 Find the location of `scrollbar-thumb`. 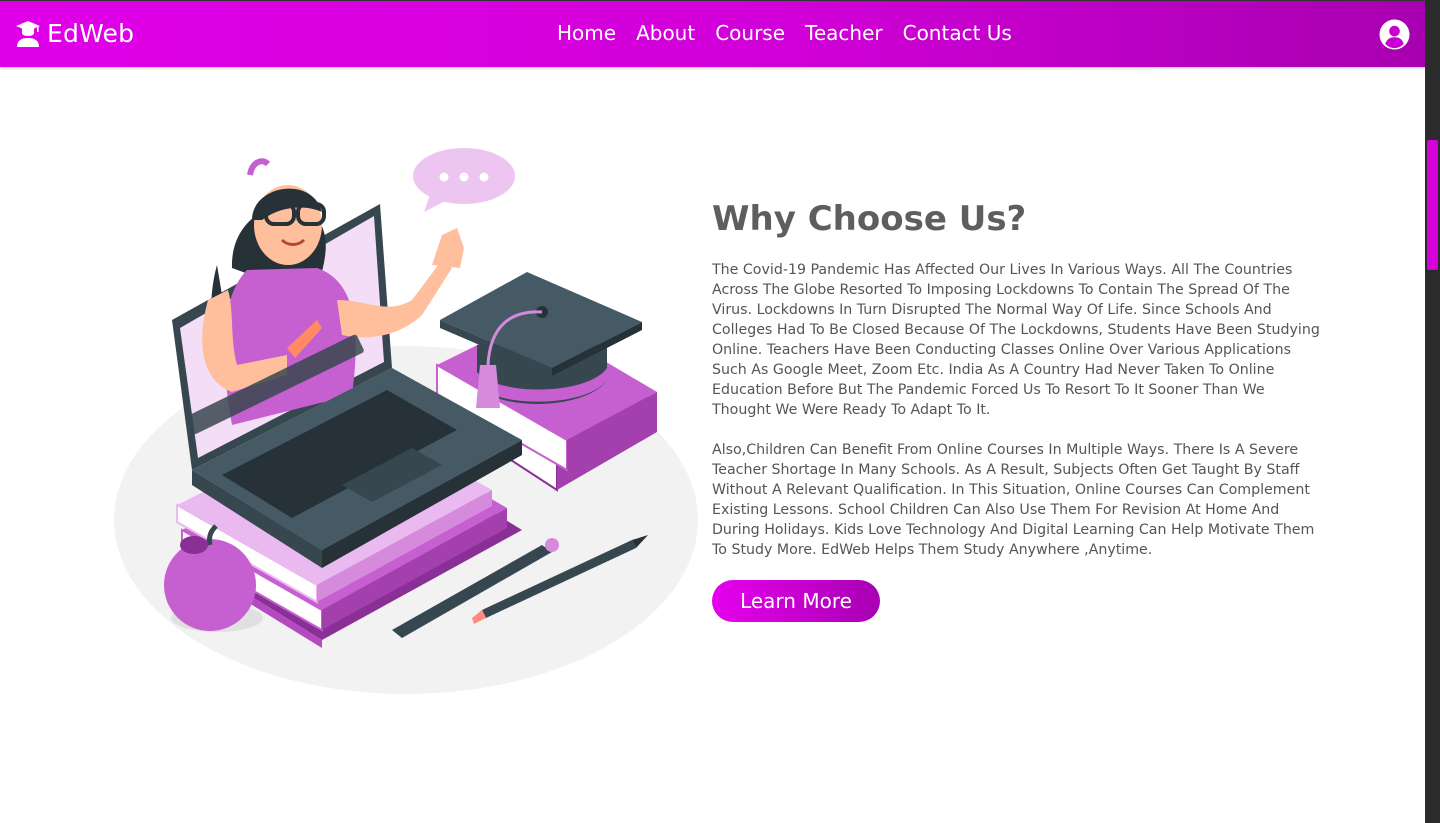

scrollbar-thumb is located at coordinates (1432, 205).